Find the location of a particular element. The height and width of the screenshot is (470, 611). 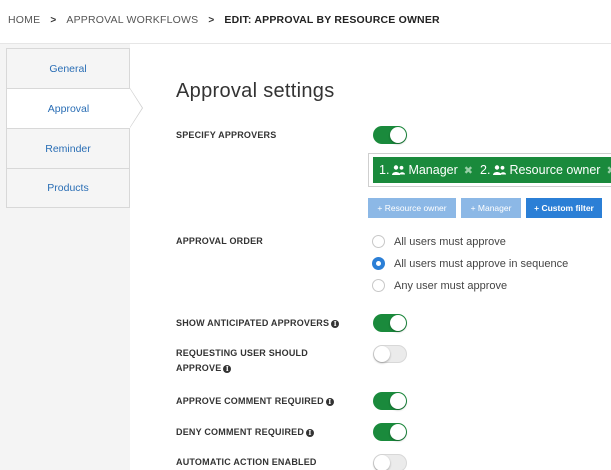

approver-chip-list: 1. Manager ✖ 2. Resource owner ✖ is located at coordinates (489, 170).